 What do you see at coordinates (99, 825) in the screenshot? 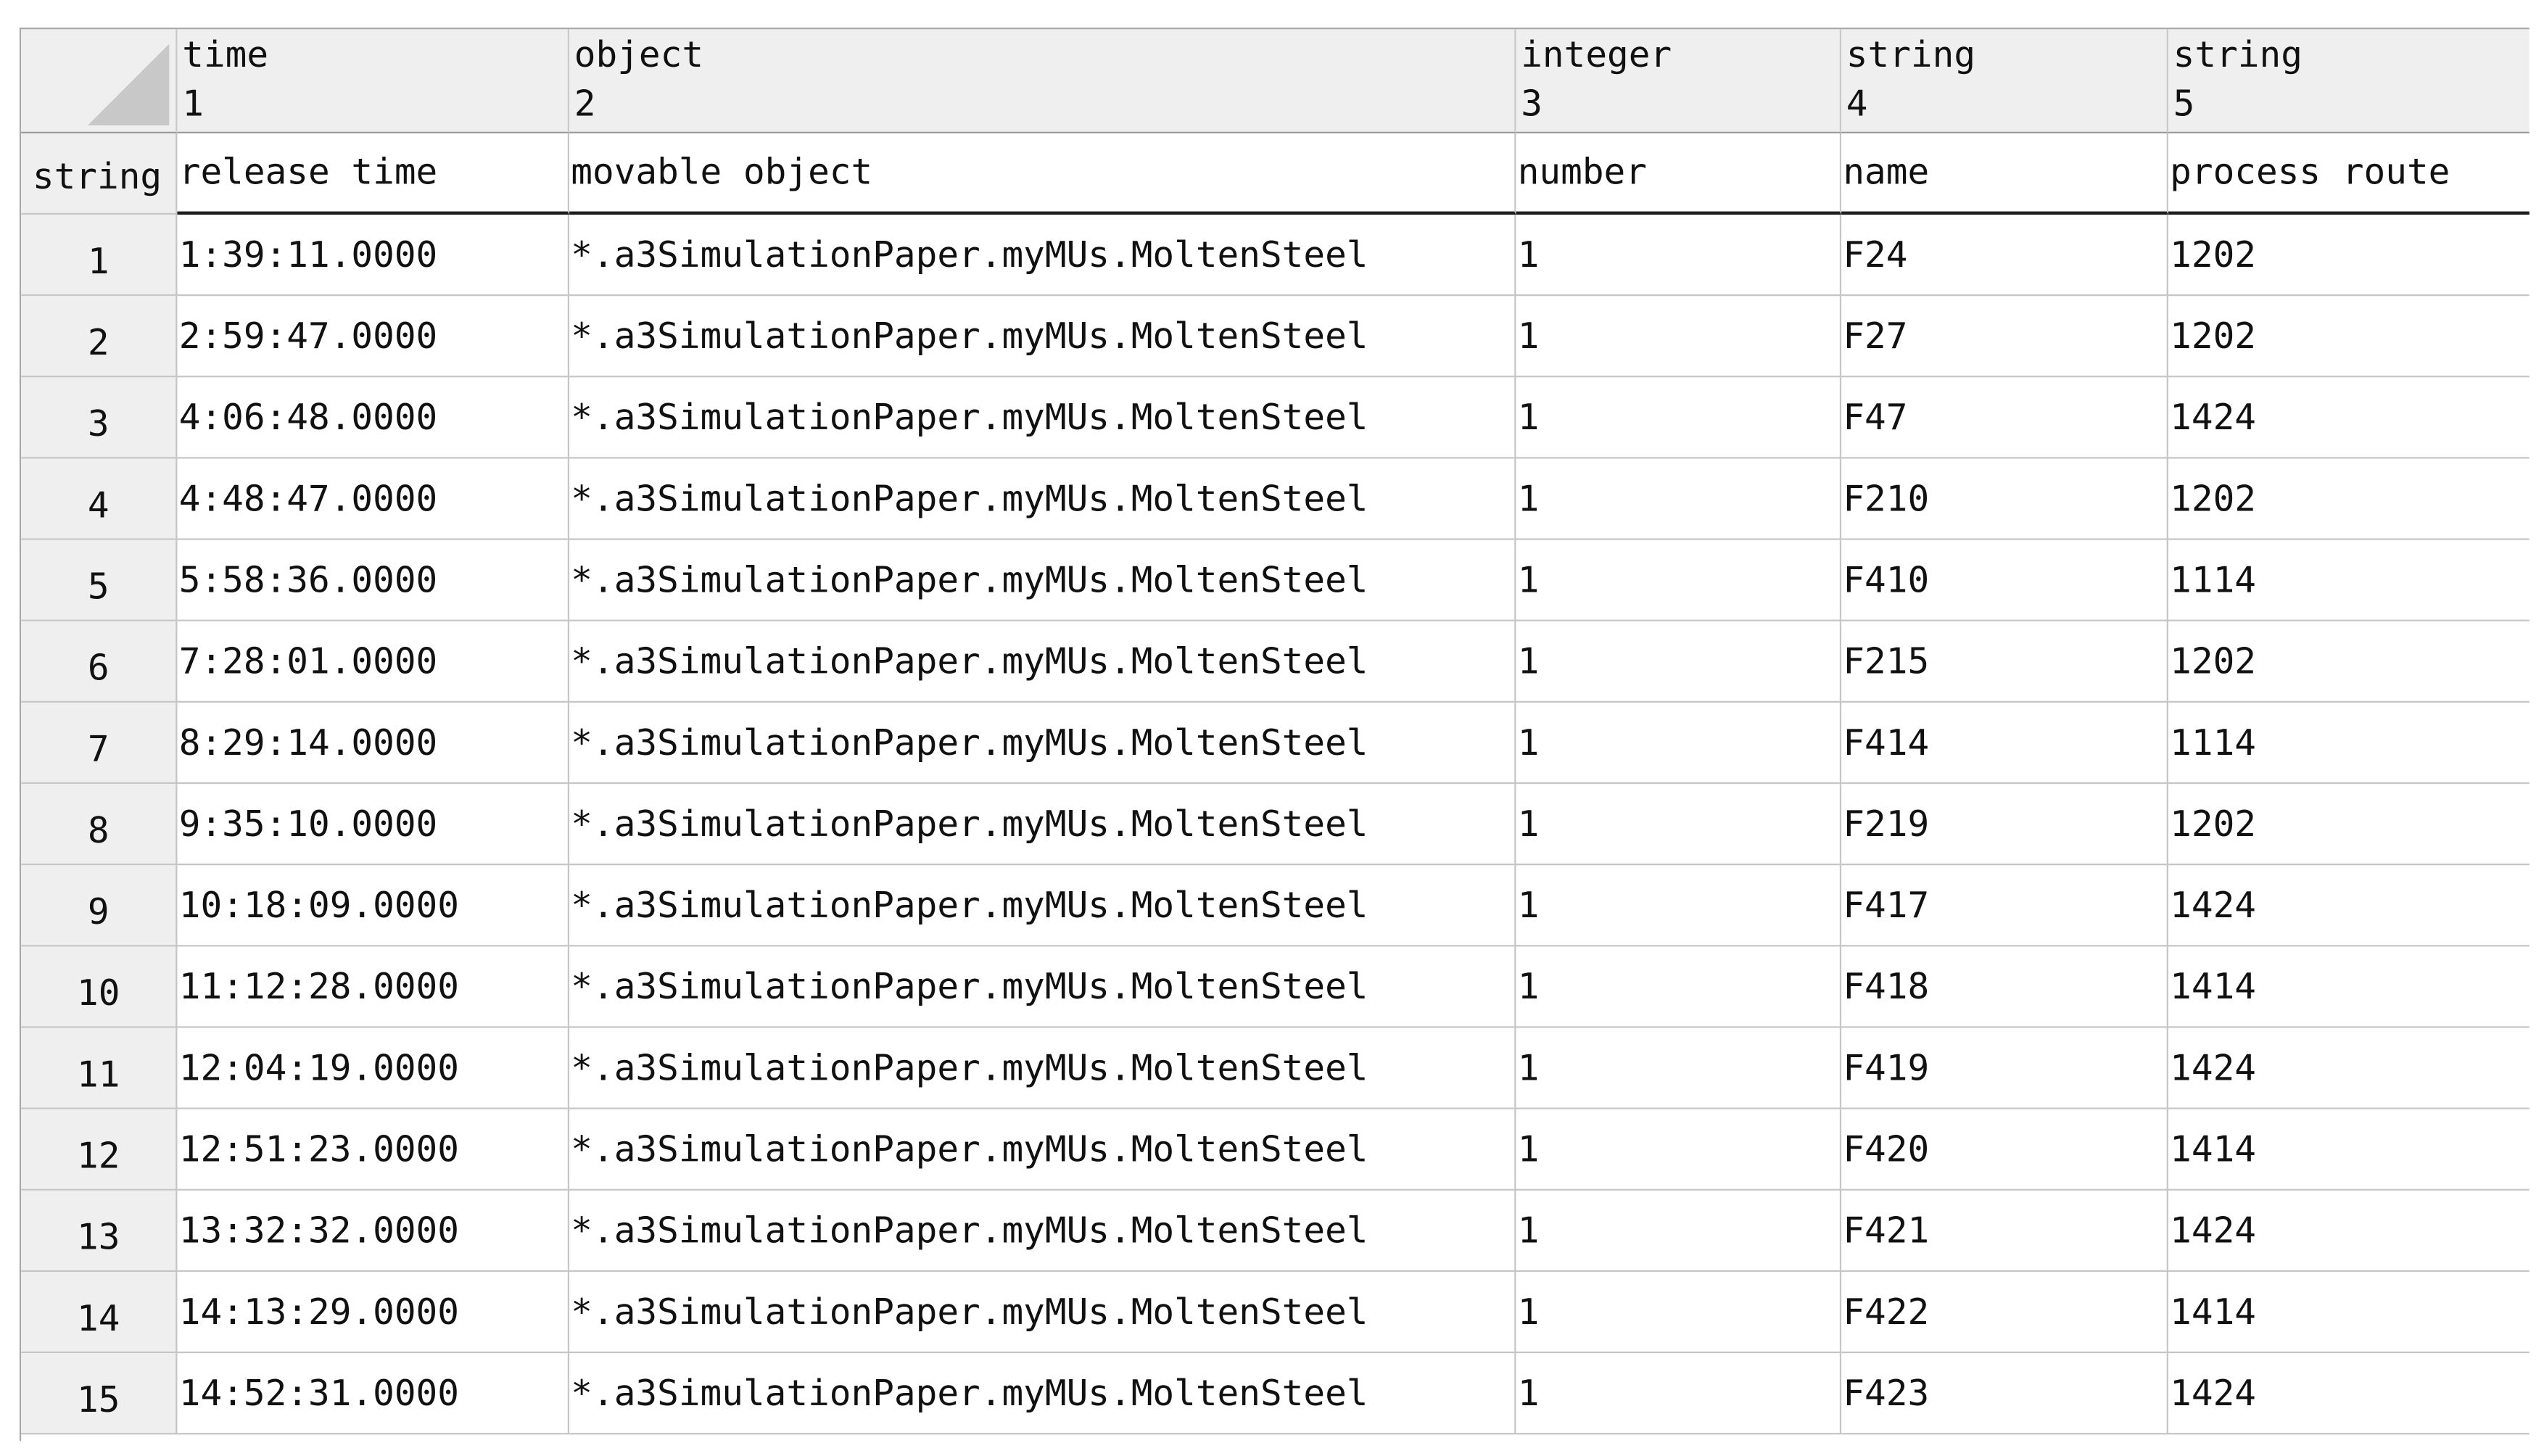
I see `row-header: 8` at bounding box center [99, 825].